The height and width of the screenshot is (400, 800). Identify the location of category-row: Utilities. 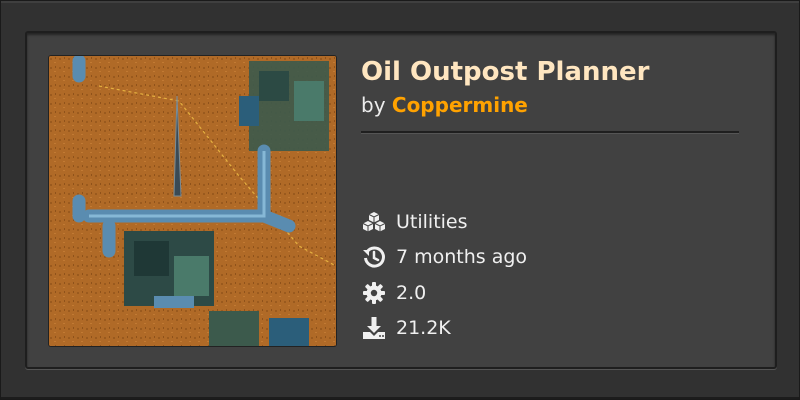
(414, 222).